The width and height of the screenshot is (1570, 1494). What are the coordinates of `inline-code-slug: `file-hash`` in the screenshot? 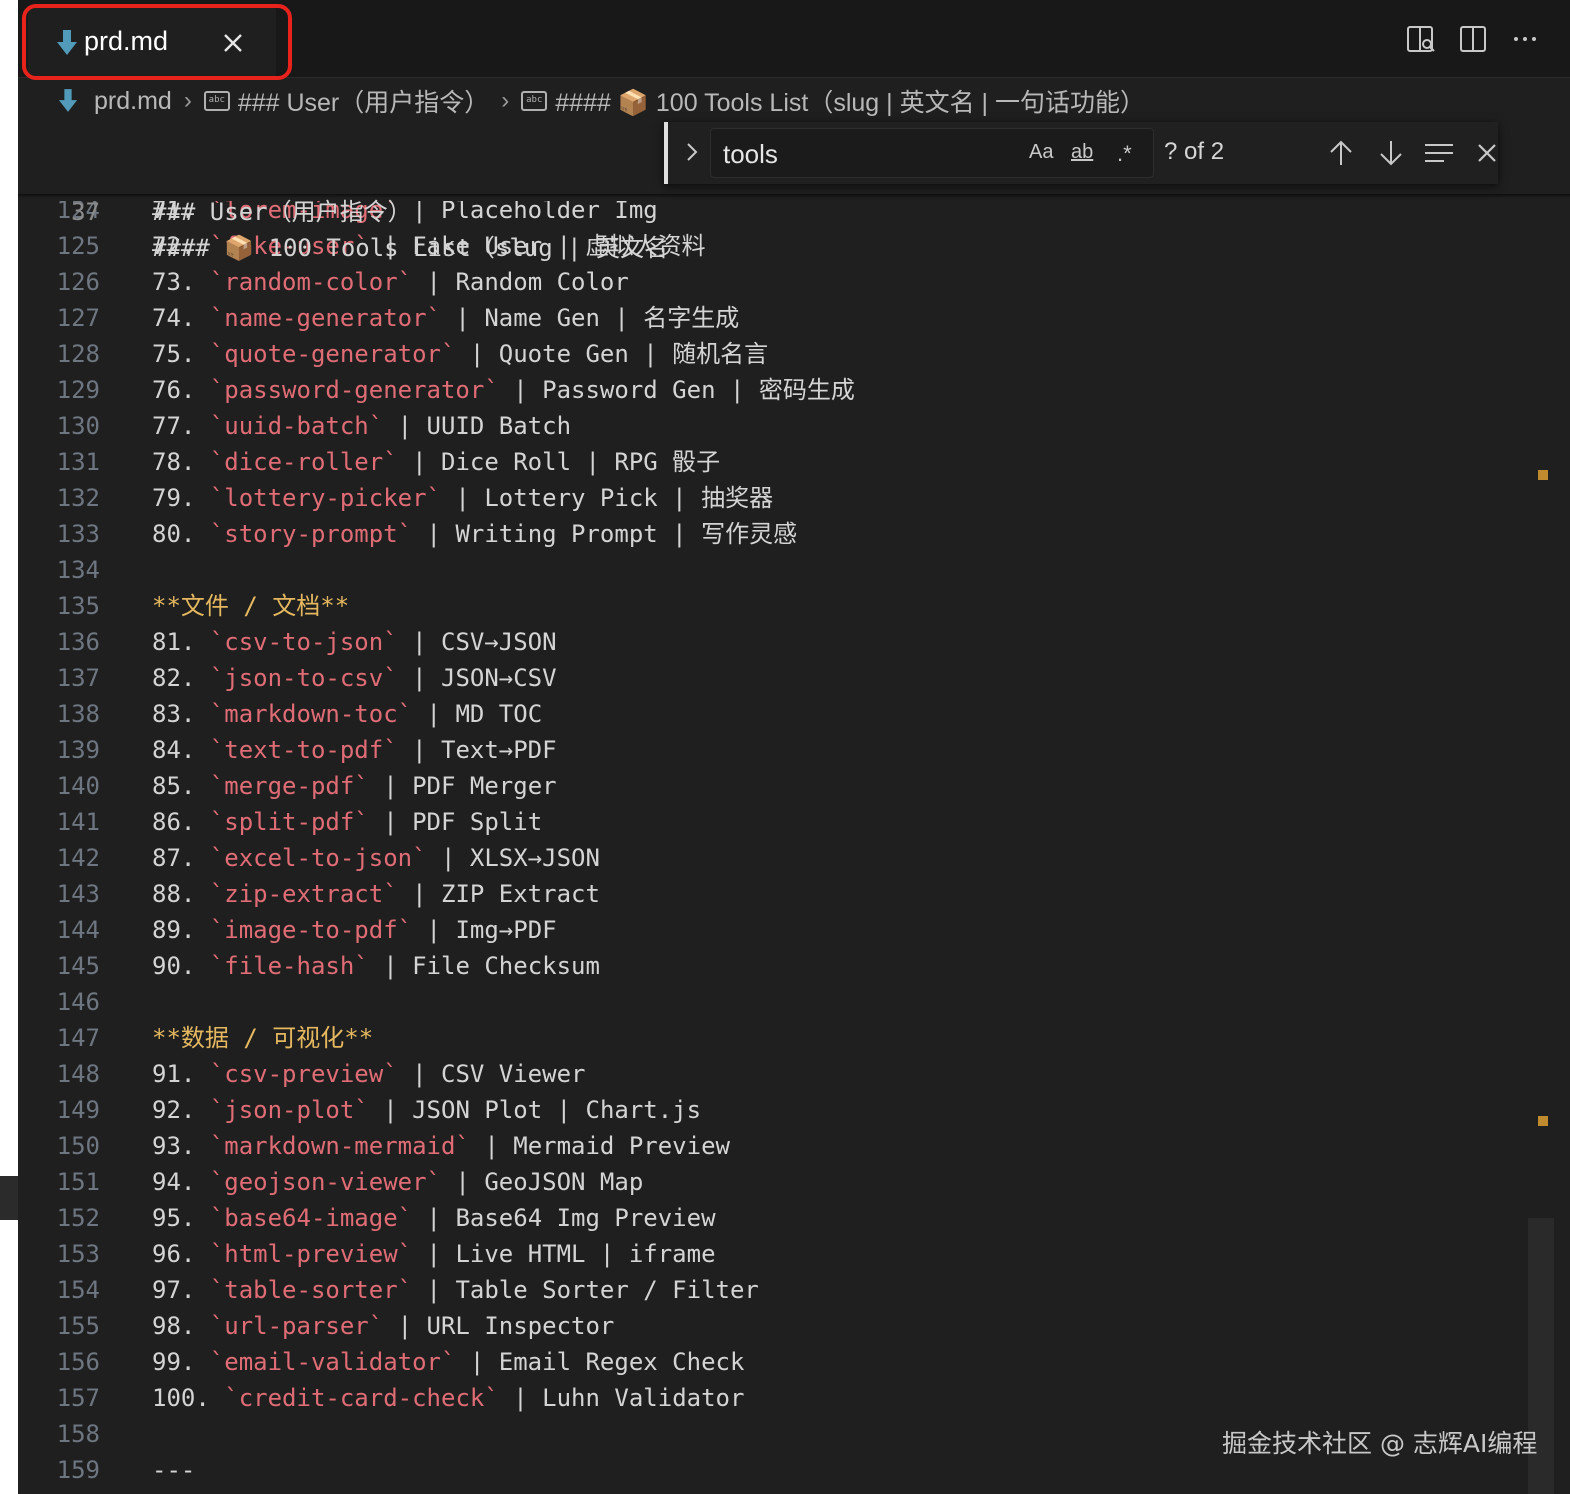 It's located at (289, 966).